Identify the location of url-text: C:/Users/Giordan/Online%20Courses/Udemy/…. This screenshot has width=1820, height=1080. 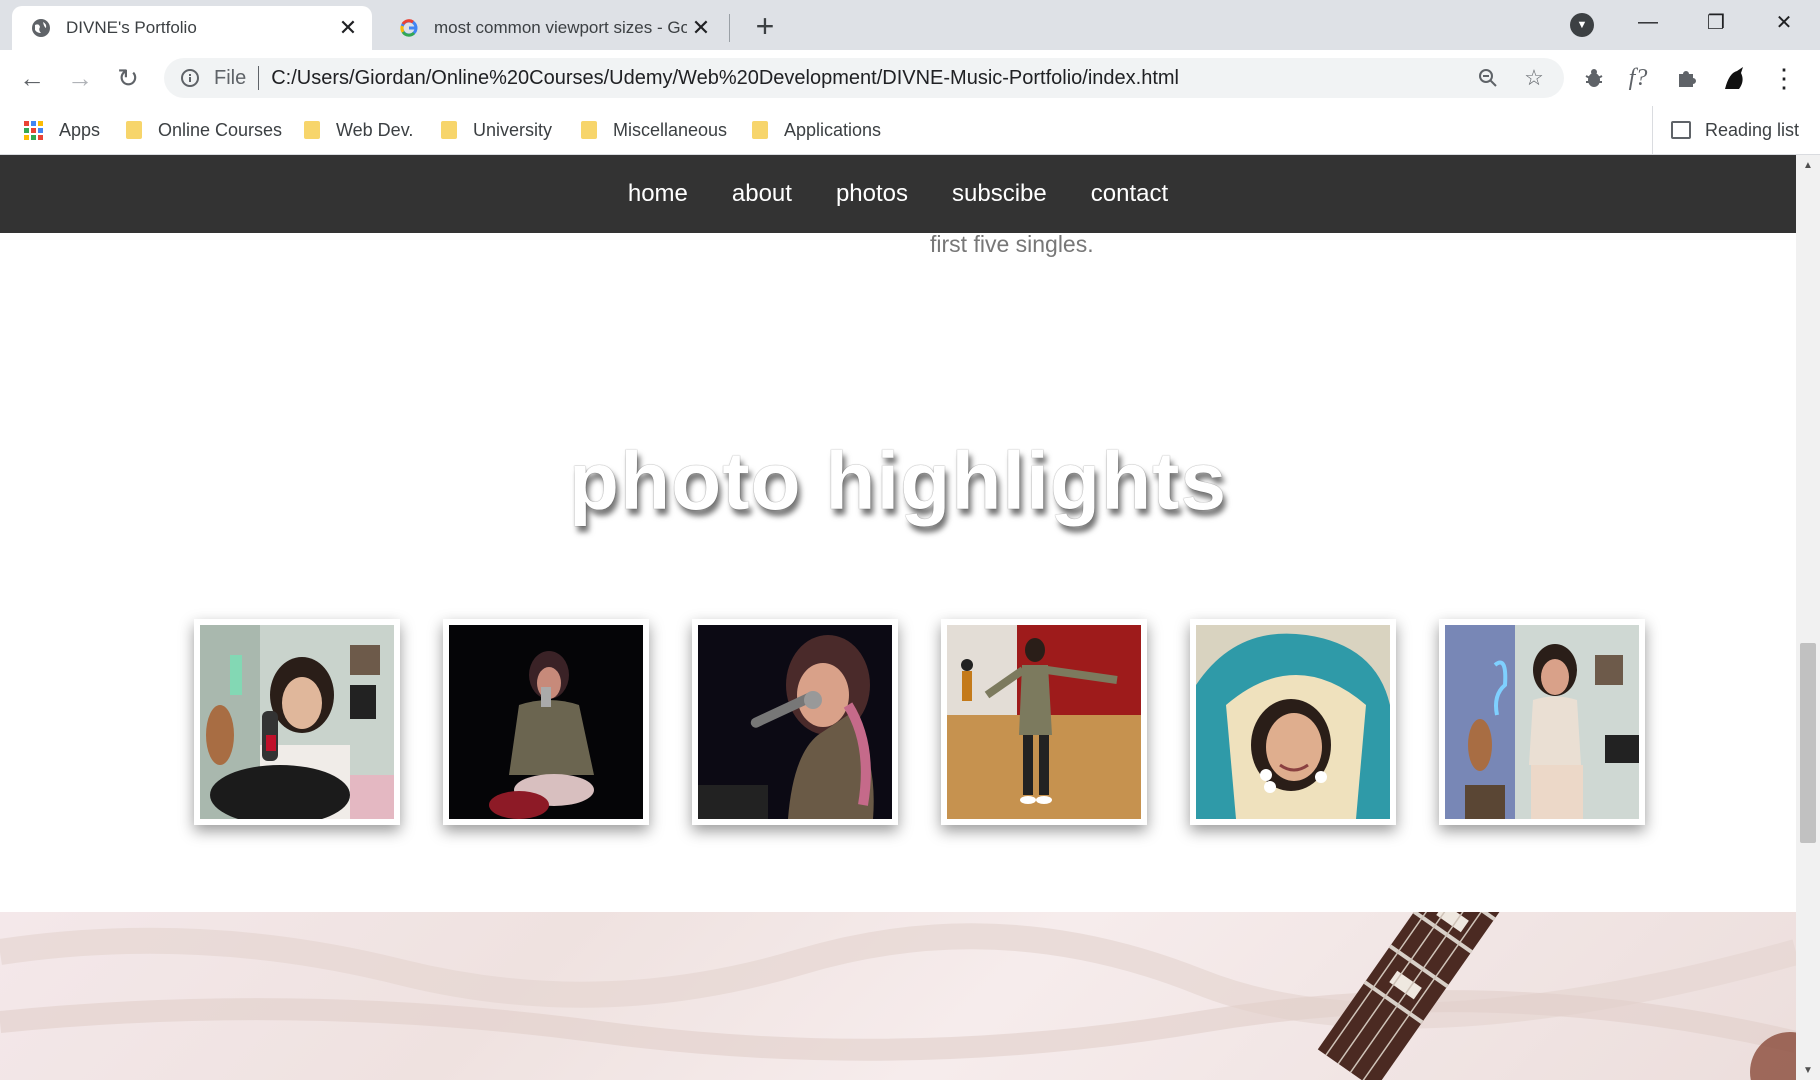
(871, 78).